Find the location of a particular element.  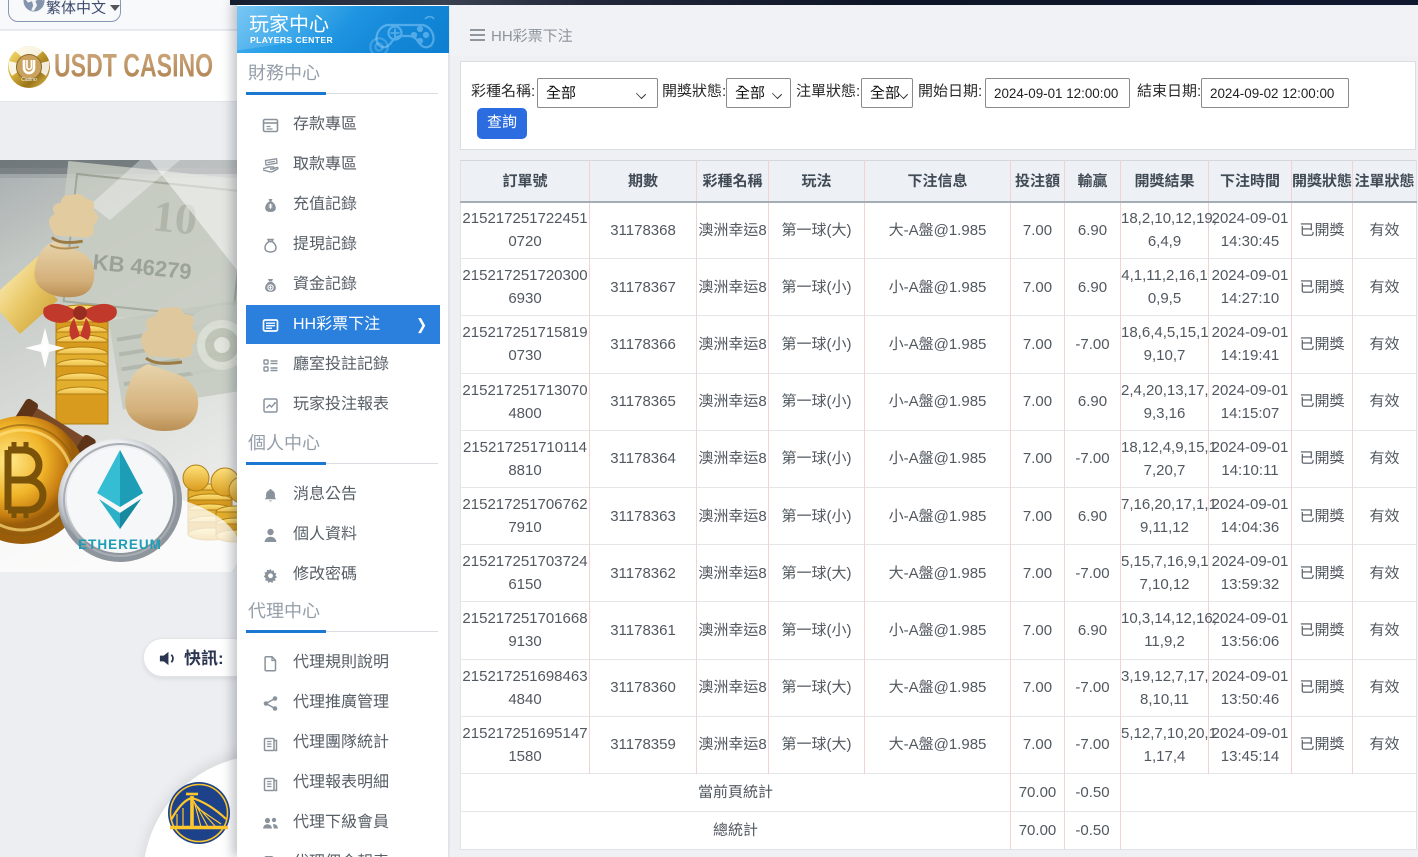

svg-text: Casino is located at coordinates (29, 80).